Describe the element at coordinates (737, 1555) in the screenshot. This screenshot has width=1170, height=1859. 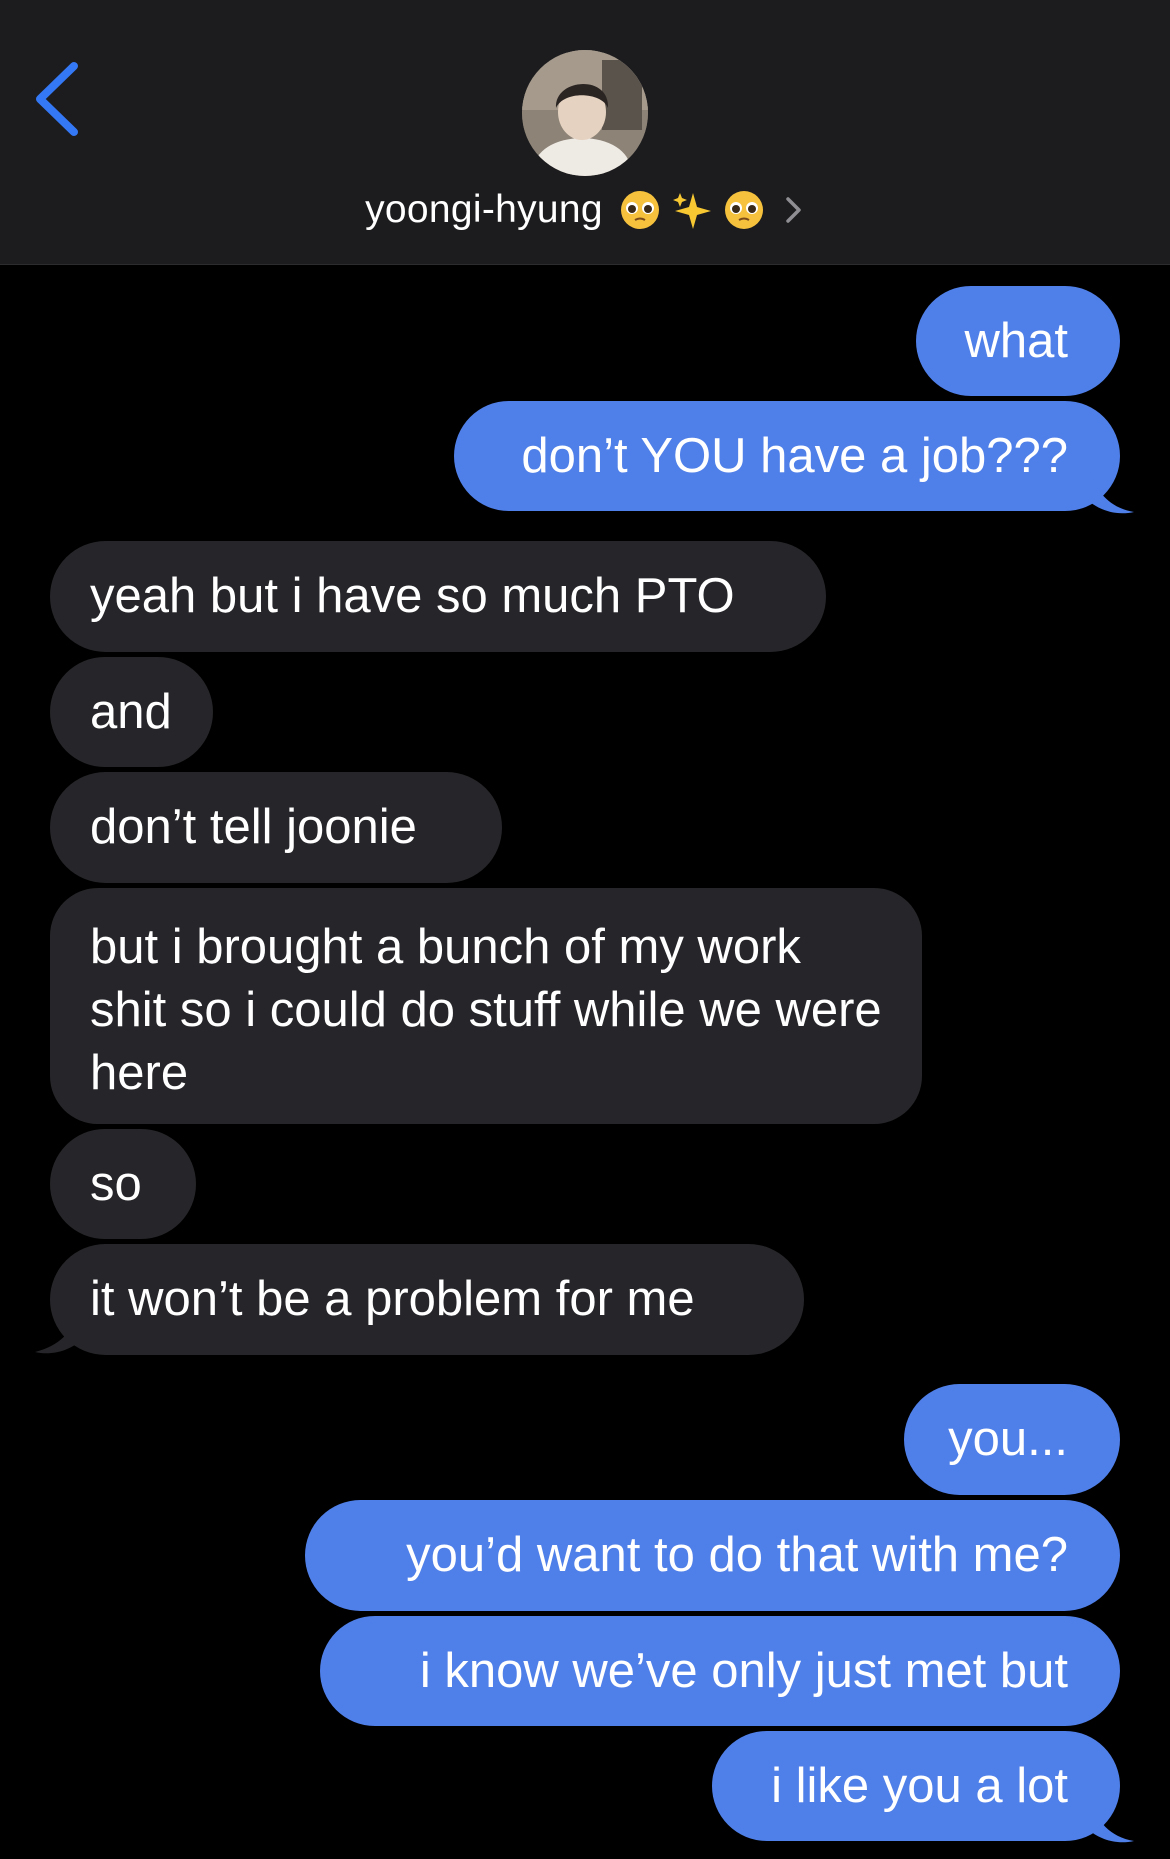
I see `message-text: you’d want to do that with me?` at that location.